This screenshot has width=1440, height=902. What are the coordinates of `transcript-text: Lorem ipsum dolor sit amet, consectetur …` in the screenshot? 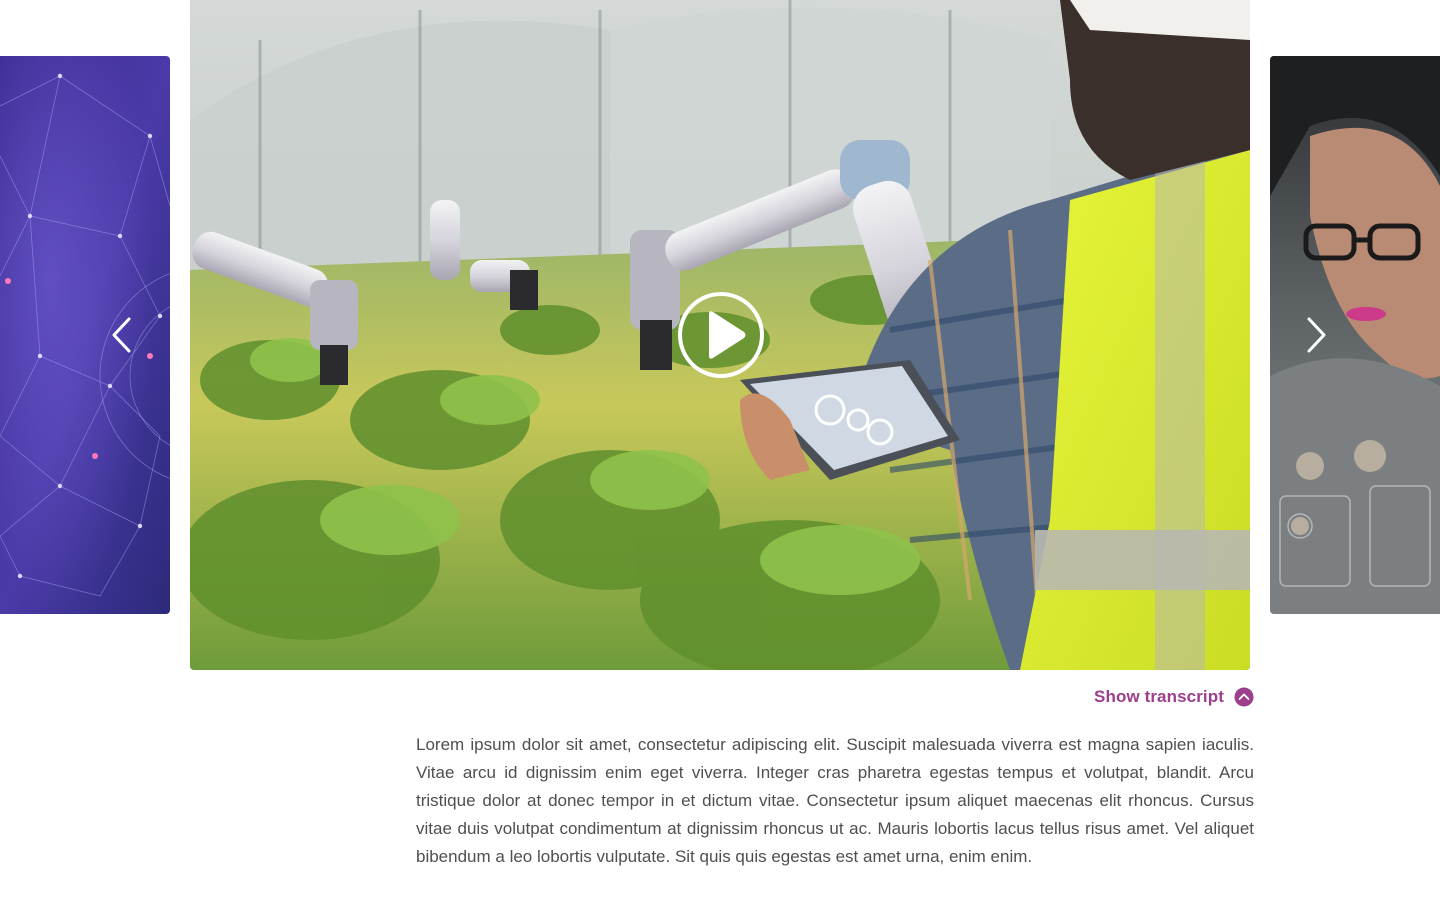 It's located at (835, 800).